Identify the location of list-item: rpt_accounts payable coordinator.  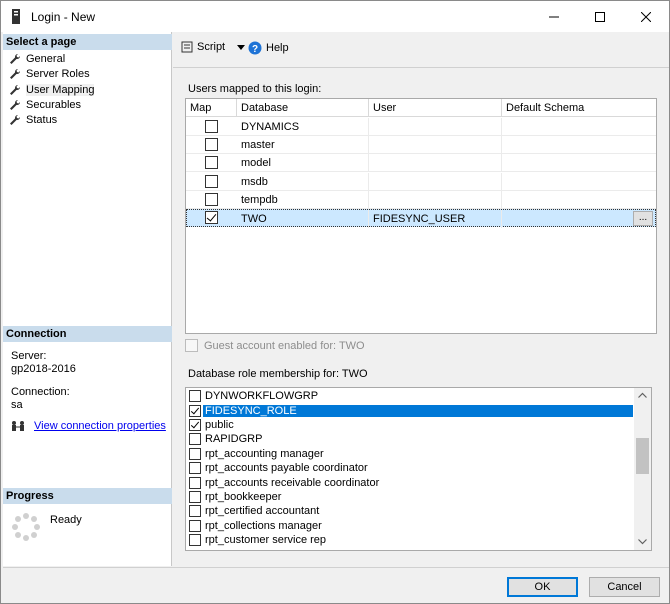
(410, 468).